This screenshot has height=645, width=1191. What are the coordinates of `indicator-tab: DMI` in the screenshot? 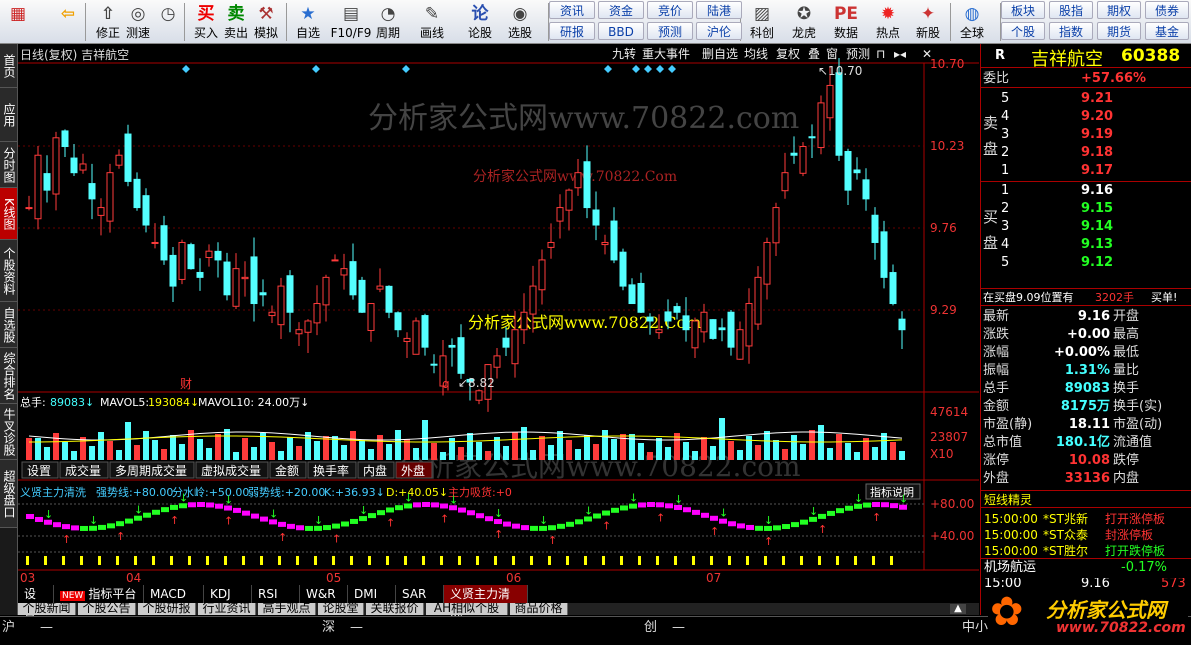 It's located at (372, 594).